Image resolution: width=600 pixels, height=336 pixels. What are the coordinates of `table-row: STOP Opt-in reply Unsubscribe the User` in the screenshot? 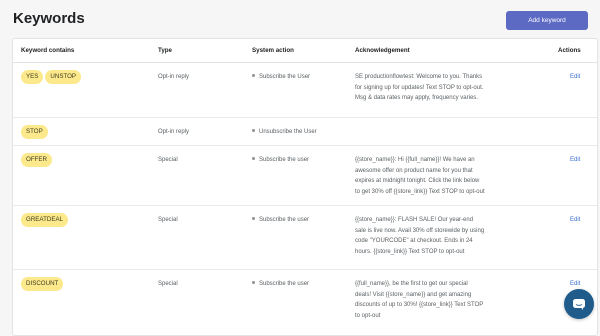 It's located at (305, 132).